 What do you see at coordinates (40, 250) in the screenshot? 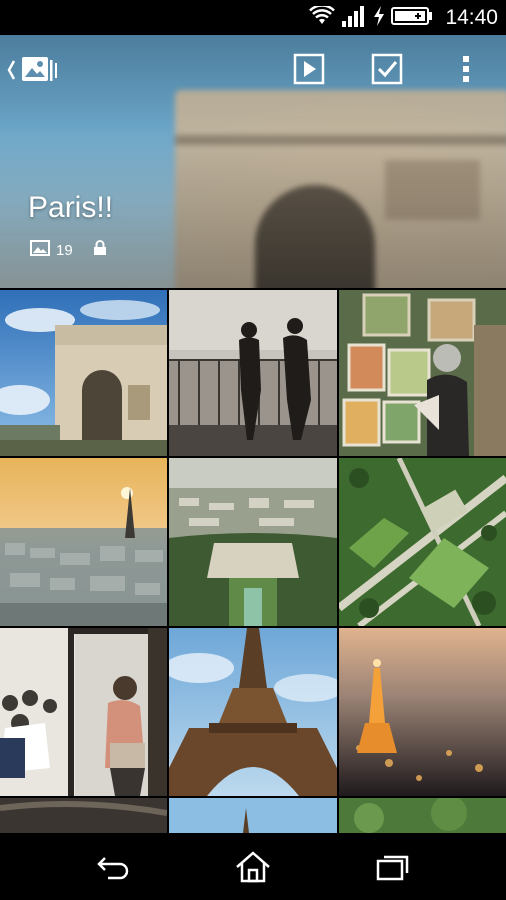
I see `image-count-icon` at bounding box center [40, 250].